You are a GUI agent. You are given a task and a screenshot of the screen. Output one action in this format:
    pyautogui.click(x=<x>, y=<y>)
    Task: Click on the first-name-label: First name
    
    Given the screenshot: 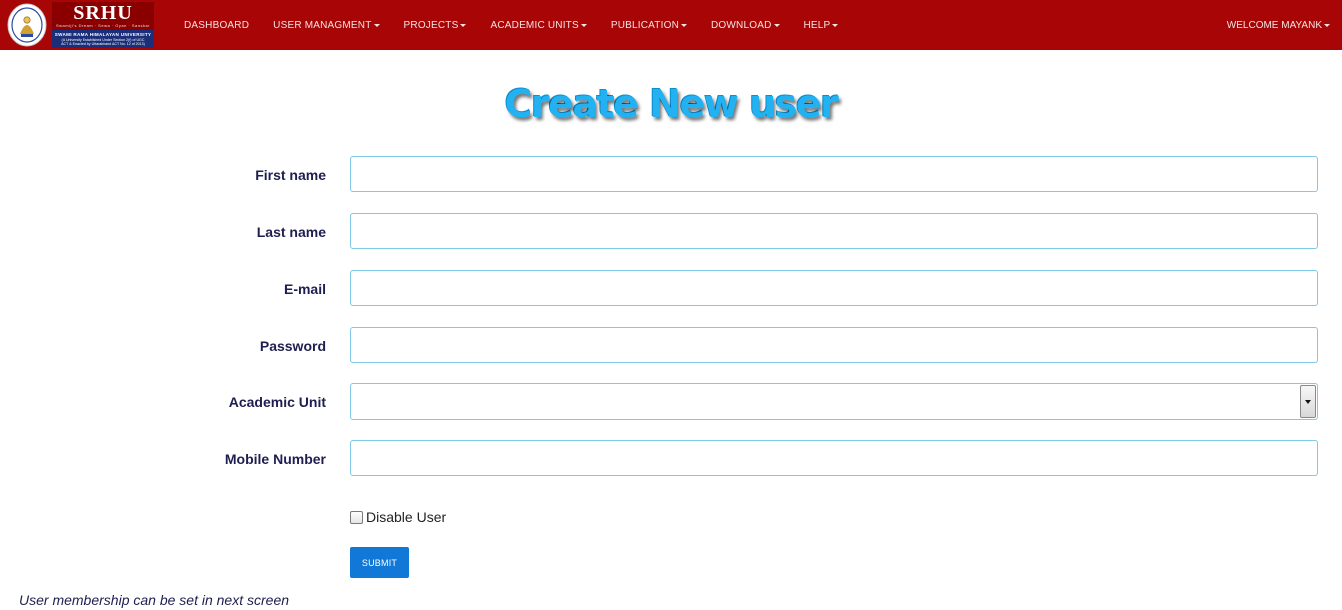 What is the action you would take?
    pyautogui.click(x=290, y=174)
    